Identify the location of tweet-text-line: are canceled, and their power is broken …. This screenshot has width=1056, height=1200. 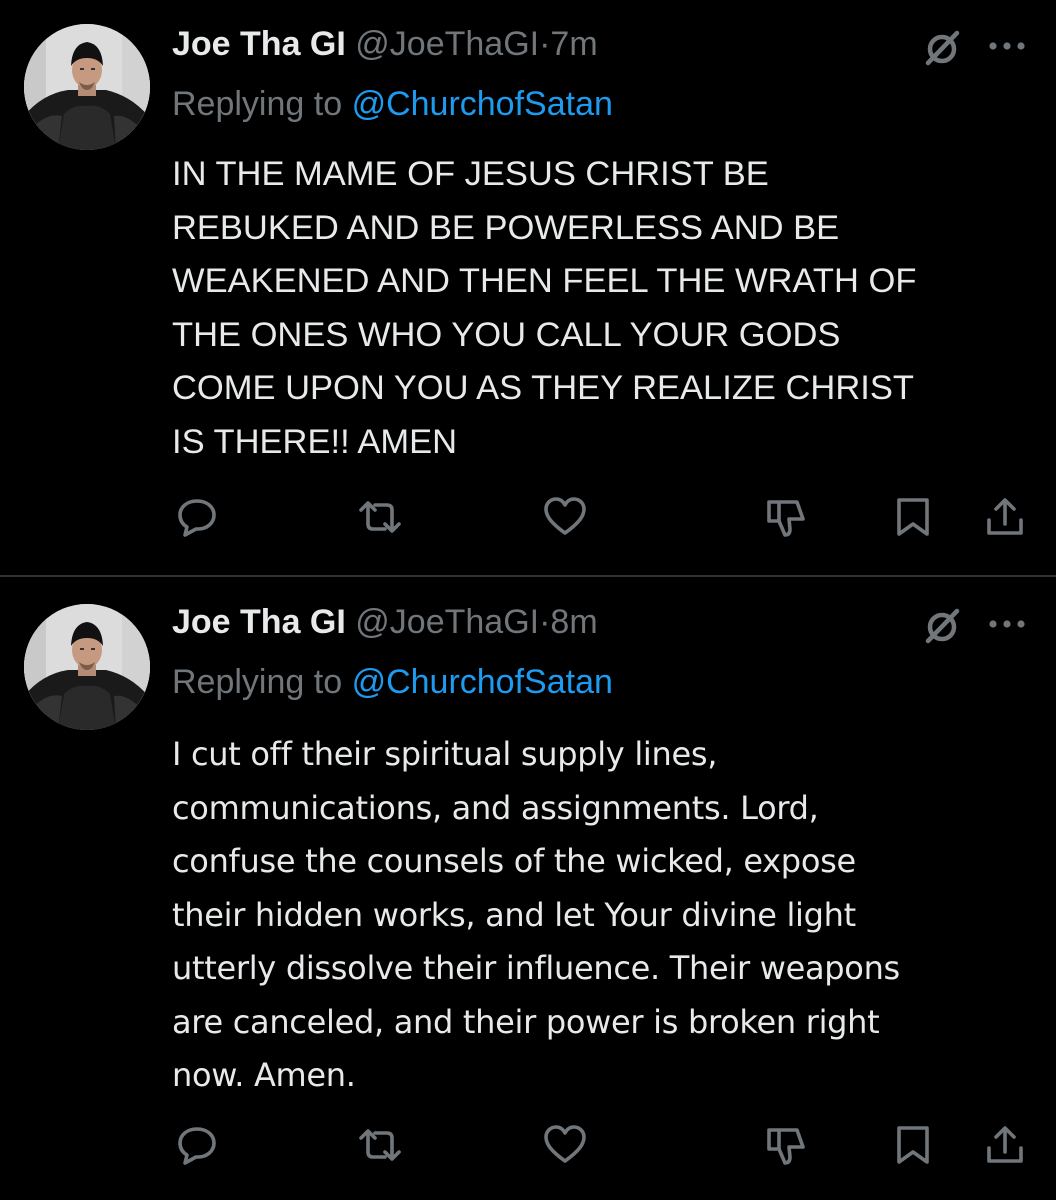
(526, 1021).